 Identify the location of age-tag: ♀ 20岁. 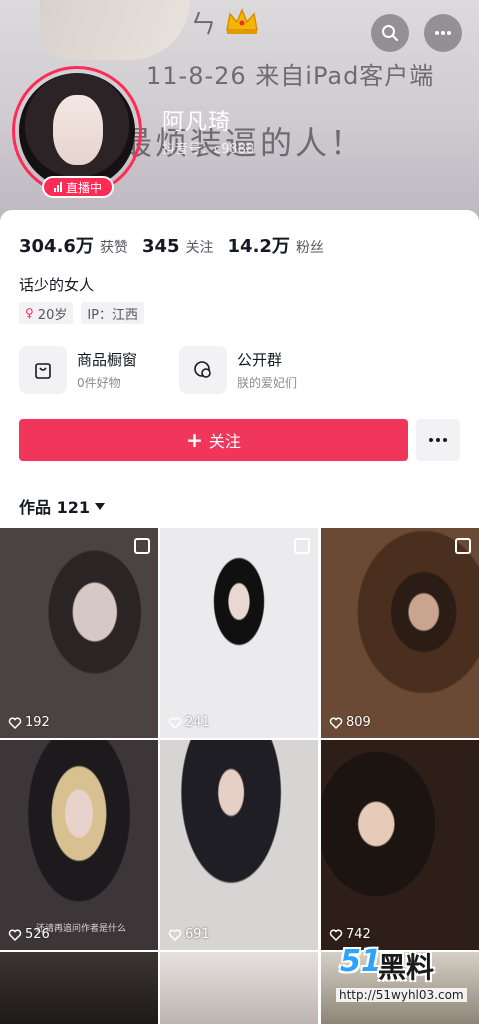
(46, 313).